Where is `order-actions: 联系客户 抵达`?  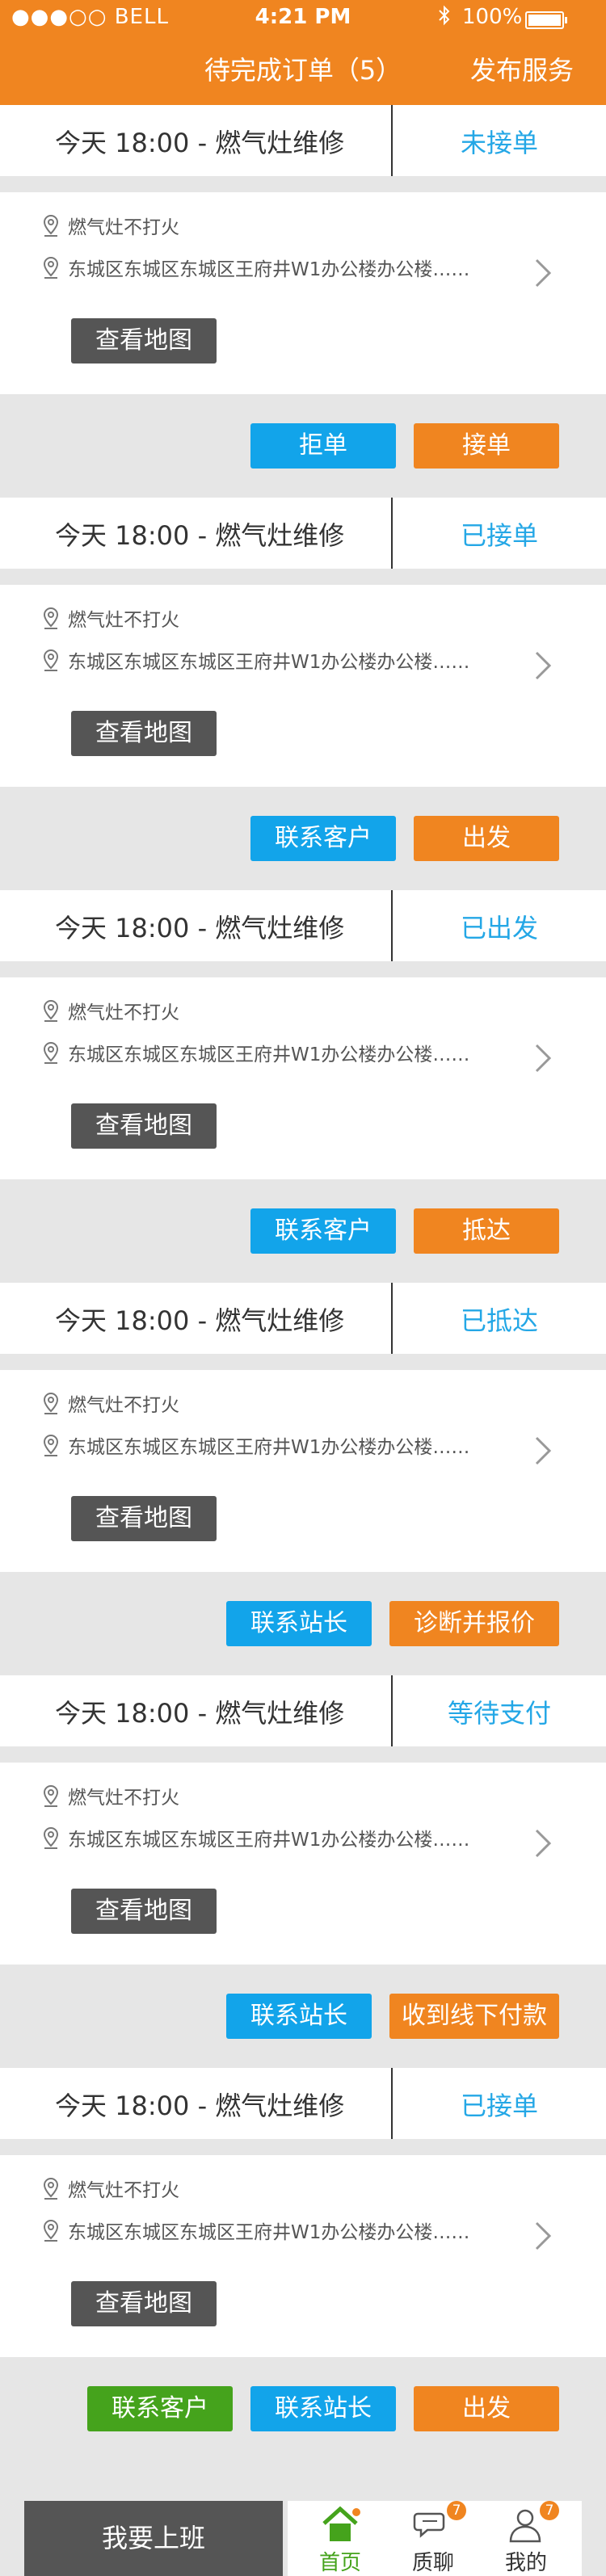 order-actions: 联系客户 抵达 is located at coordinates (303, 1231).